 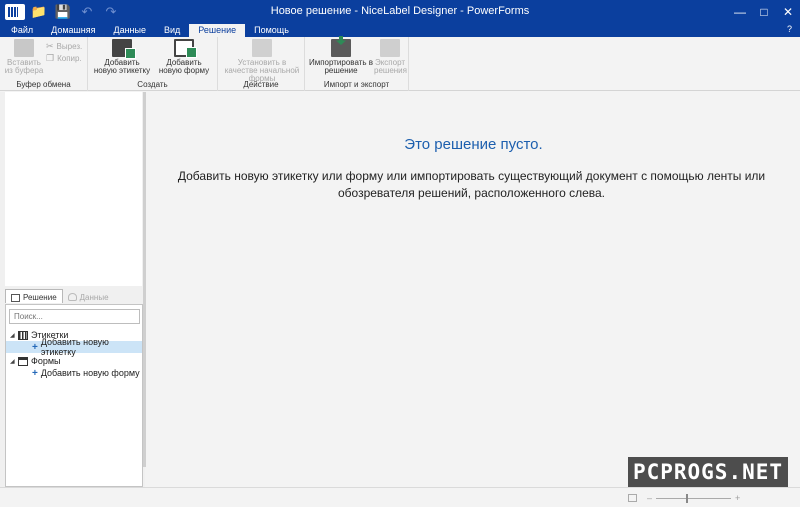 I want to click on zoom-control: – +, so click(x=684, y=498).